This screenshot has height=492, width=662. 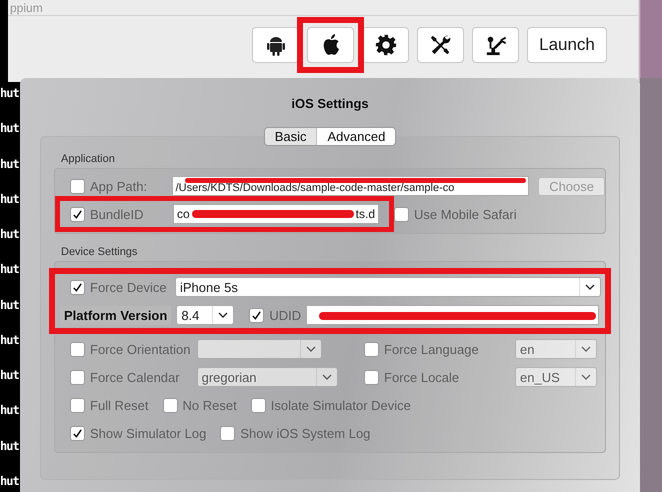 I want to click on field-label: No Reset, so click(x=209, y=405).